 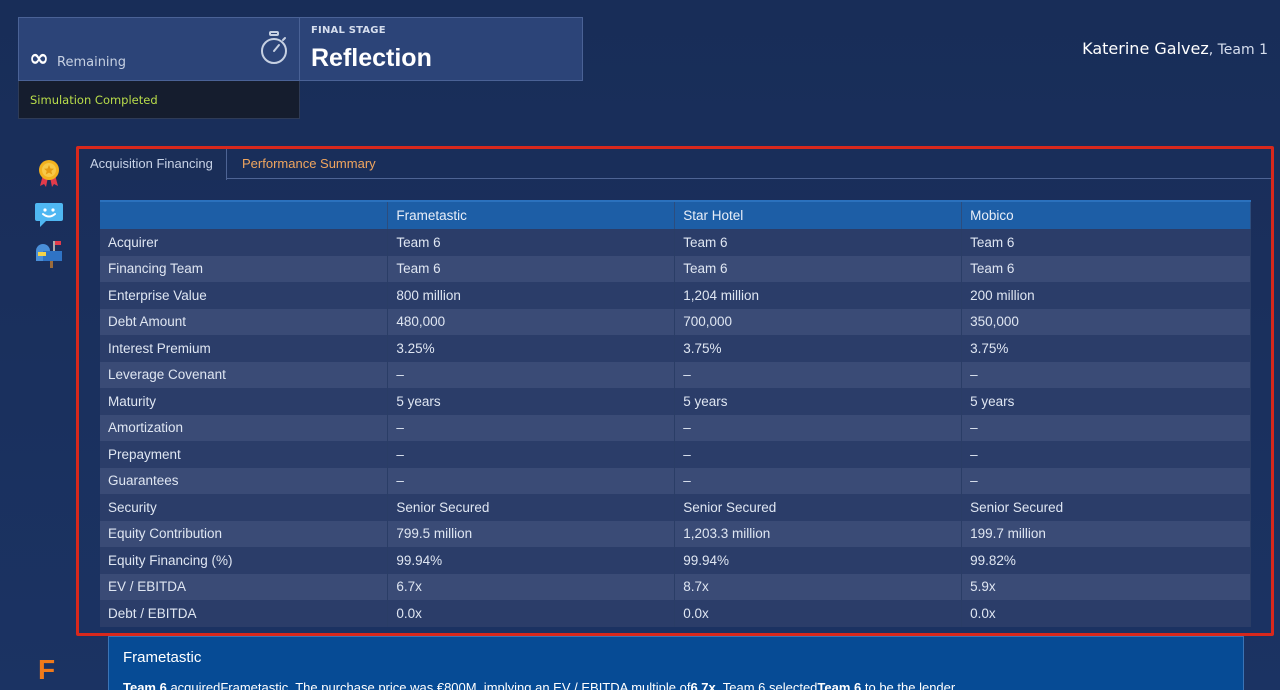 What do you see at coordinates (531, 586) in the screenshot?
I see `table-cell: 6.7x` at bounding box center [531, 586].